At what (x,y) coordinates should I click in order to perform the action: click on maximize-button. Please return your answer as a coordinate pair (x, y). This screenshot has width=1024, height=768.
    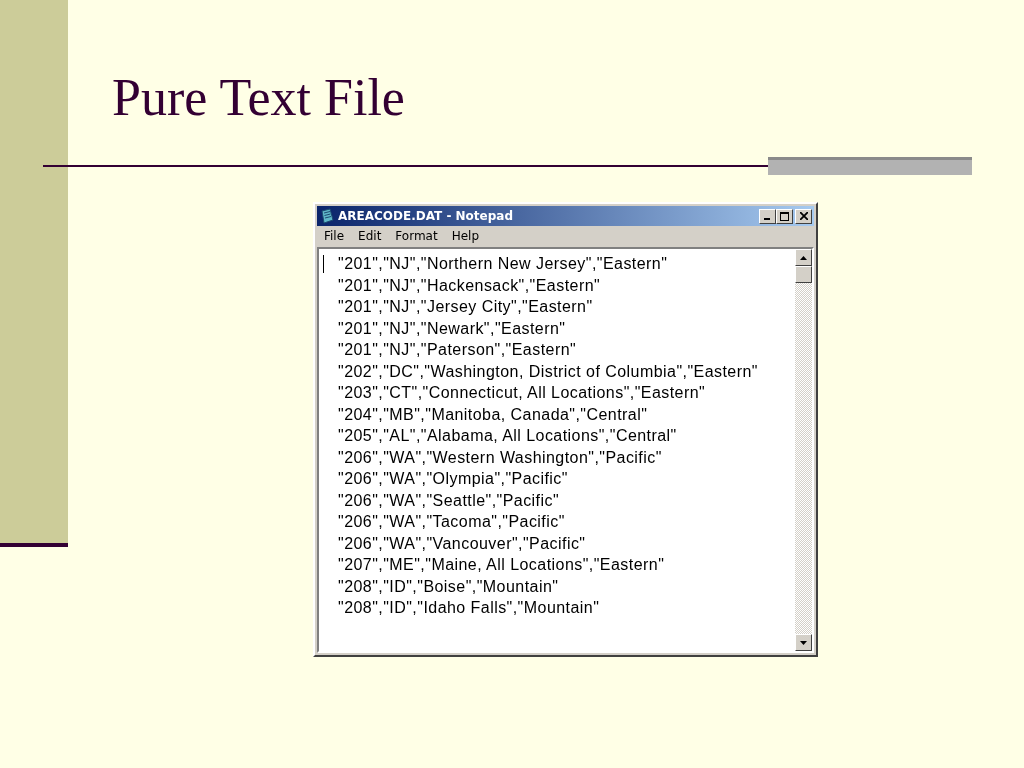
    Looking at the image, I should click on (784, 216).